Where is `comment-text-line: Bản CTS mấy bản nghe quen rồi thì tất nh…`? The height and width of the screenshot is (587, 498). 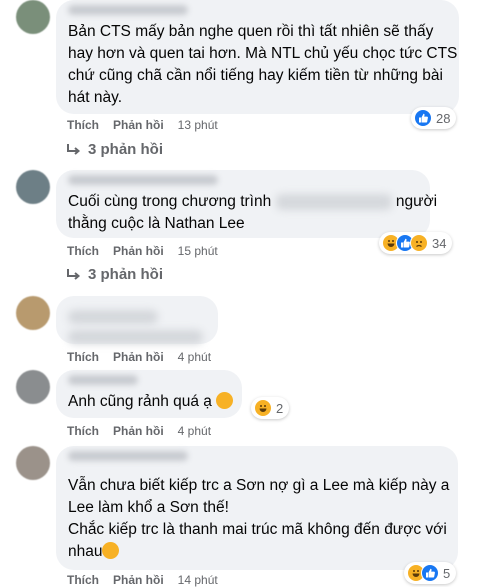 comment-text-line: Bản CTS mấy bản nghe quen rồi thì tất nh… is located at coordinates (251, 31).